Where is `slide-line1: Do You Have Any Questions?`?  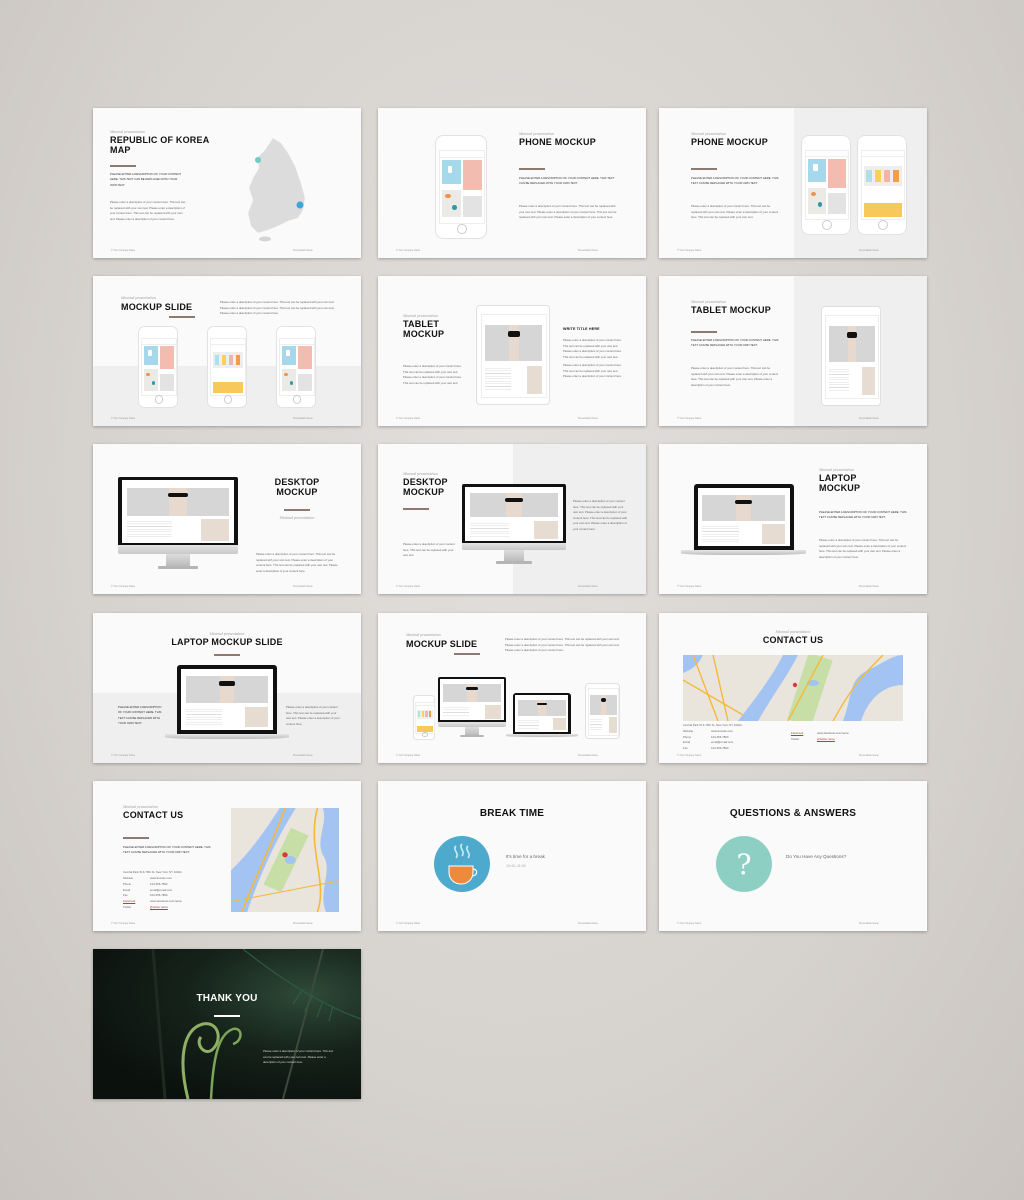
slide-line1: Do You Have Any Questions? is located at coordinates (816, 856).